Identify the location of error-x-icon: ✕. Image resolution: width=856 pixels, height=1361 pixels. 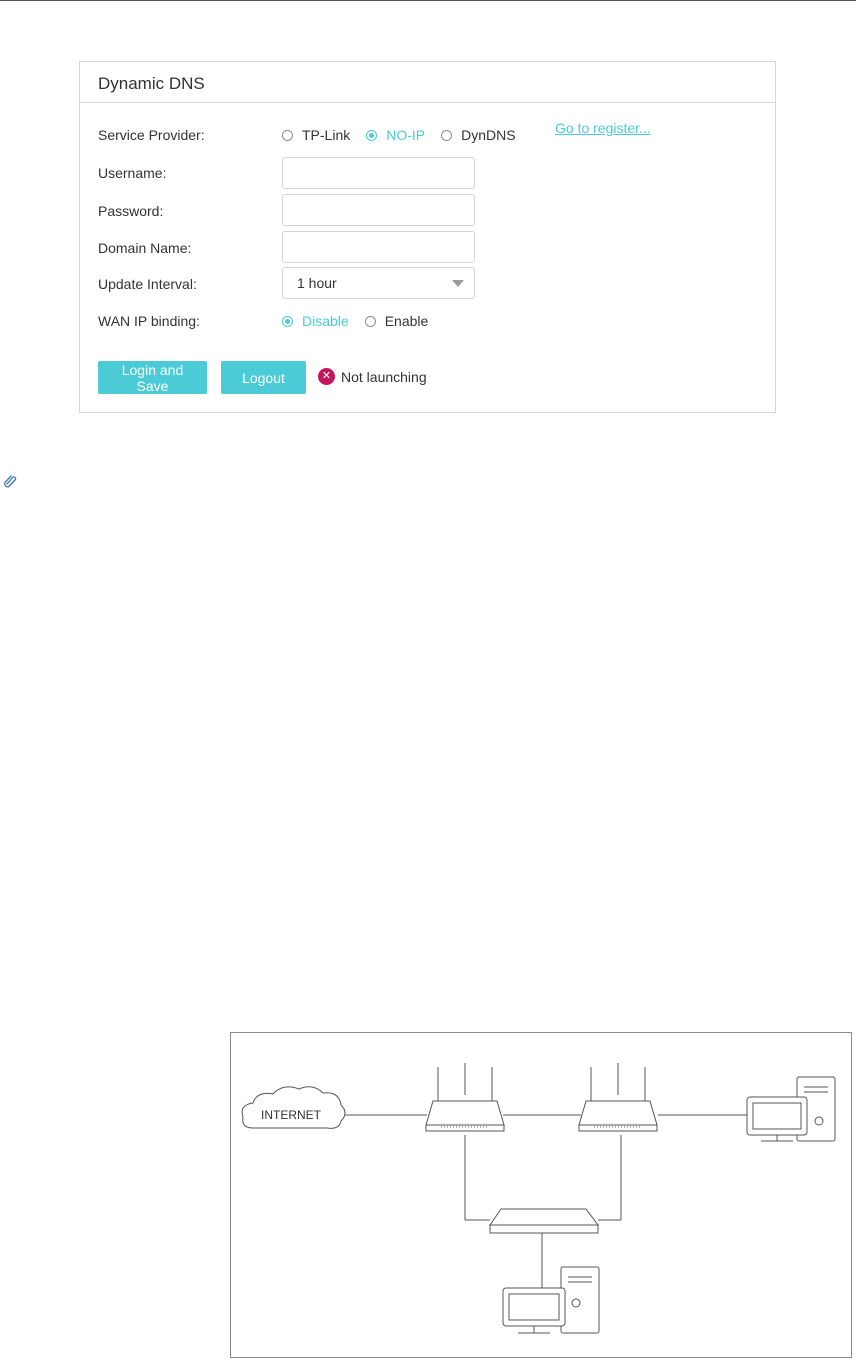
(326, 376).